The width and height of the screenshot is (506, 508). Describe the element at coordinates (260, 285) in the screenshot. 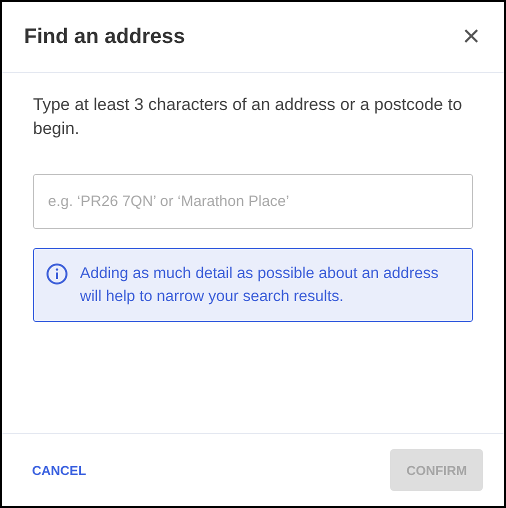

I see `info-text: Adding as much detail as possible about an address will help to narrow your search results.` at that location.